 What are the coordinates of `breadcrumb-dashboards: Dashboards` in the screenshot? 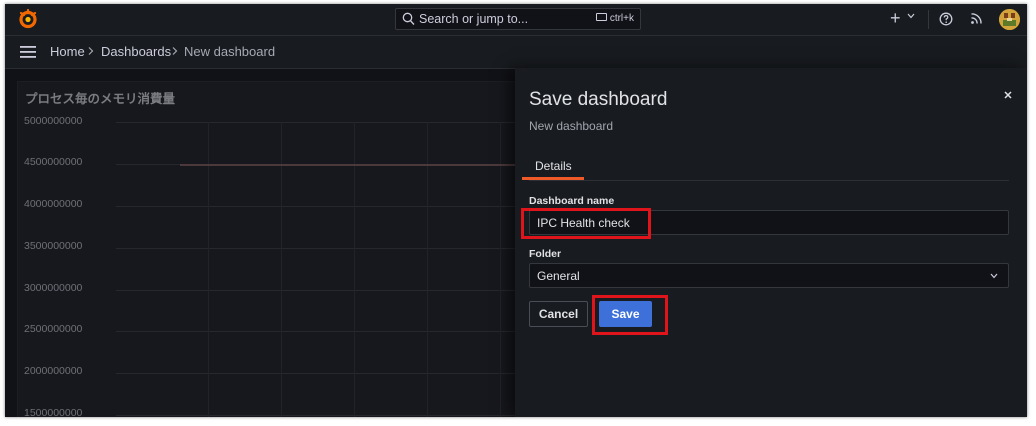 It's located at (136, 51).